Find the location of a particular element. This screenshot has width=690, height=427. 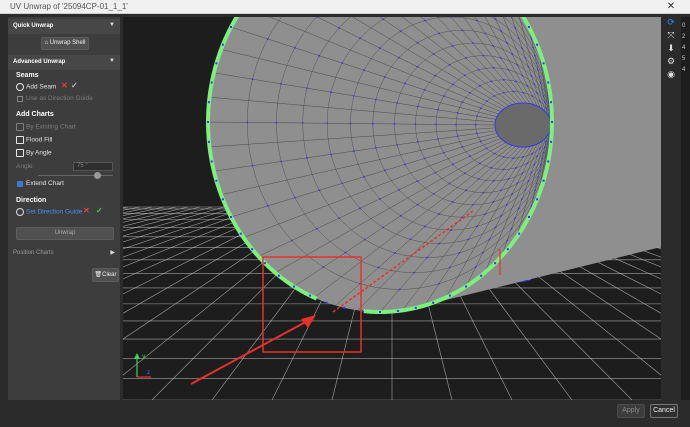

cancel-direction-icon: ✕ is located at coordinates (86, 210).